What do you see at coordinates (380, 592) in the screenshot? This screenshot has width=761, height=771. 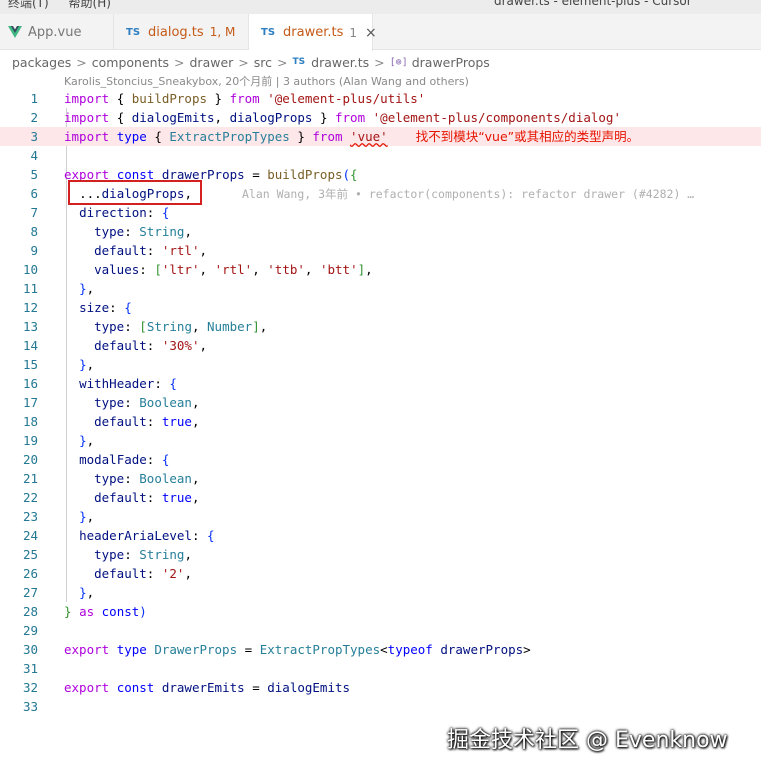 I see `code-line: 27 },` at bounding box center [380, 592].